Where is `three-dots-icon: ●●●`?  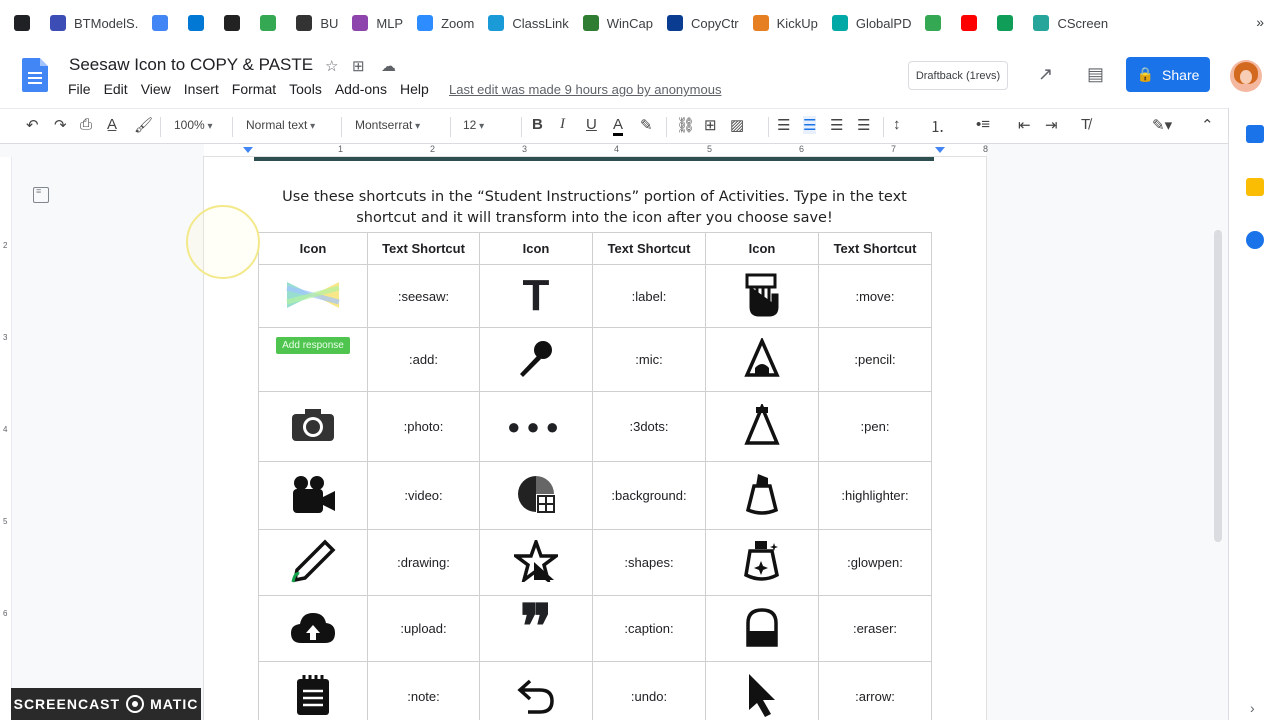 three-dots-icon: ●●● is located at coordinates (536, 426).